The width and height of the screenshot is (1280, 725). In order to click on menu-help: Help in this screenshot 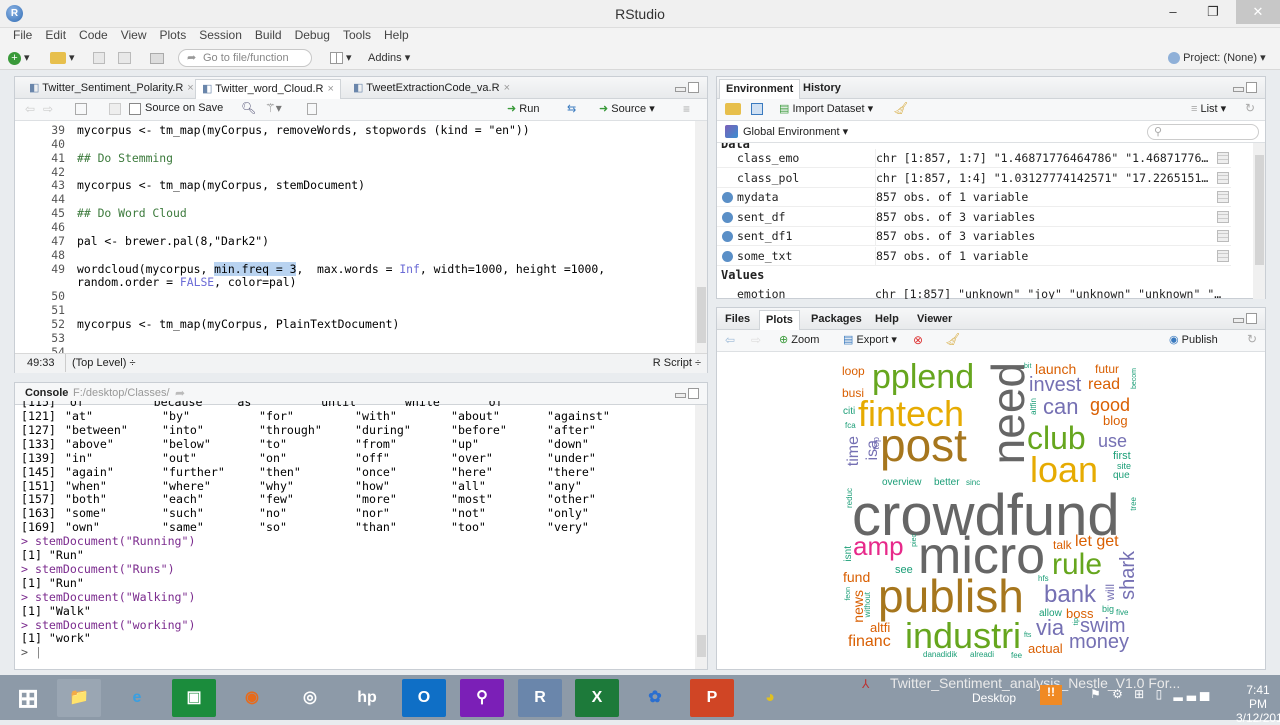, I will do `click(396, 35)`.